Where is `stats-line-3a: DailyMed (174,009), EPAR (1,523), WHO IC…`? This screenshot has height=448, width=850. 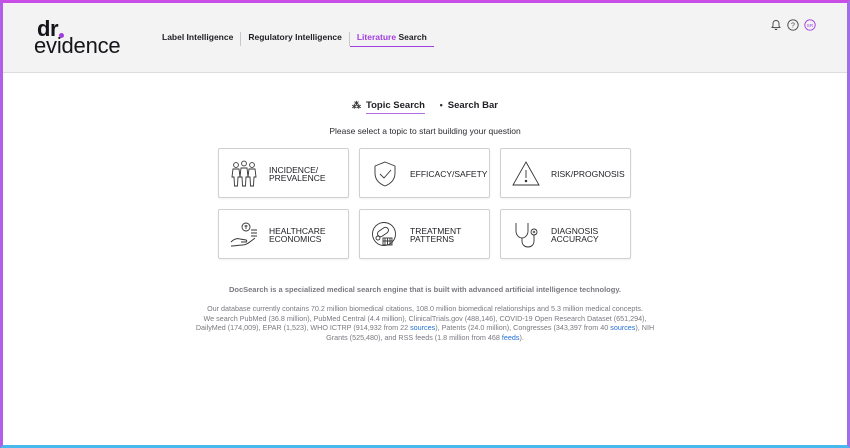 stats-line-3a: DailyMed (174,009), EPAR (1,523), WHO IC… is located at coordinates (303, 328).